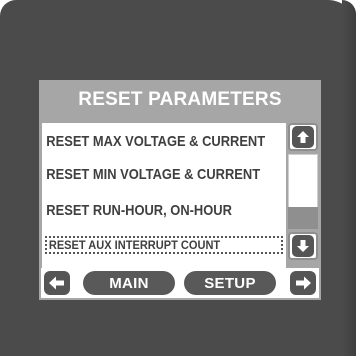 The image size is (356, 356). Describe the element at coordinates (180, 283) in the screenshot. I see `bottom-nav-bar: MAIN SETUP` at that location.